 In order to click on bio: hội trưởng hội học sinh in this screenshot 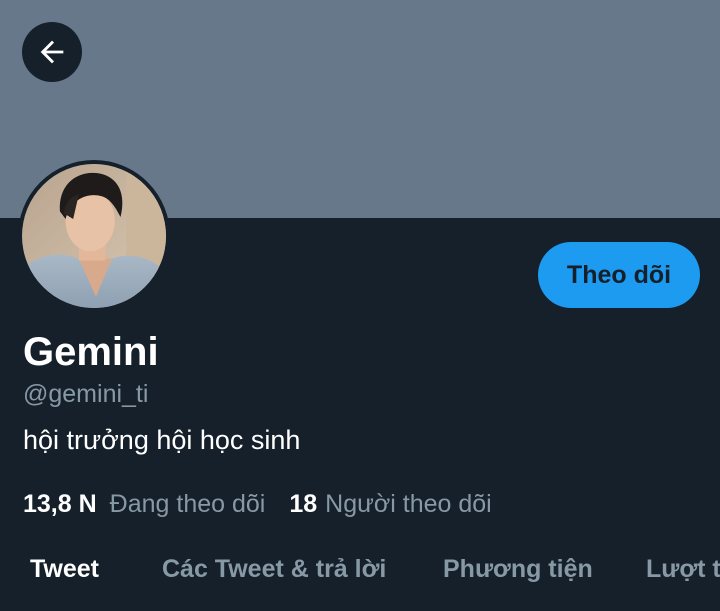, I will do `click(162, 440)`.